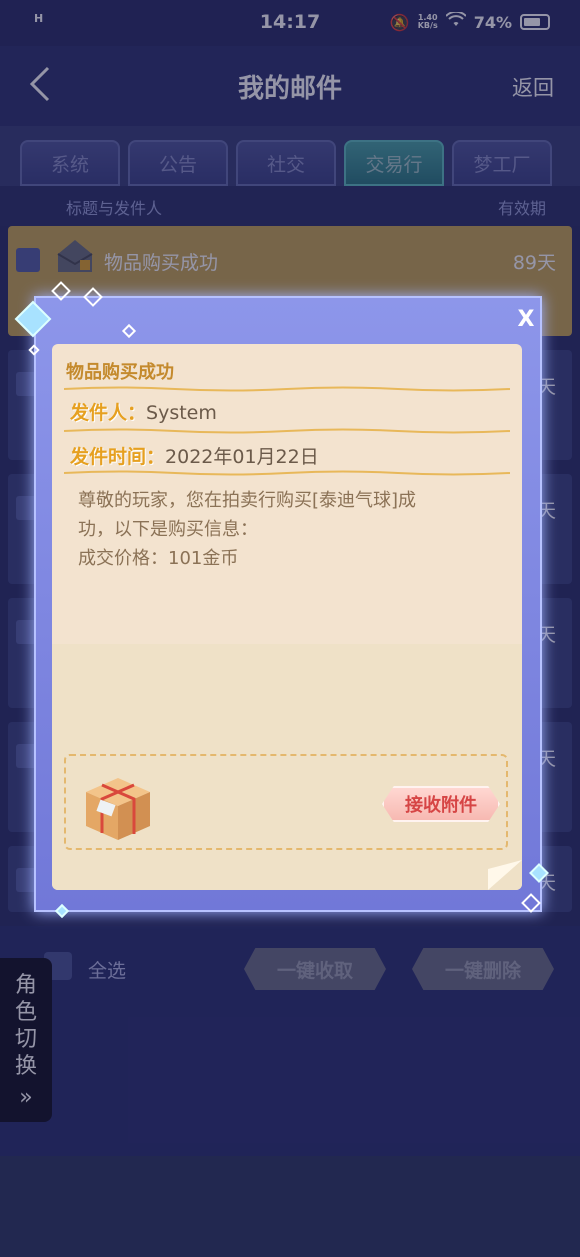 The width and height of the screenshot is (580, 1257). What do you see at coordinates (118, 804) in the screenshot?
I see `gift-box-icon` at bounding box center [118, 804].